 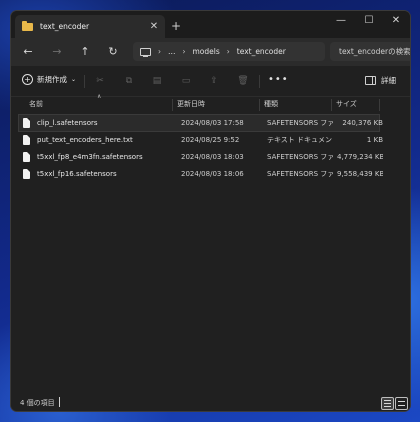 What do you see at coordinates (145, 52) in the screenshot?
I see `pc-icon` at bounding box center [145, 52].